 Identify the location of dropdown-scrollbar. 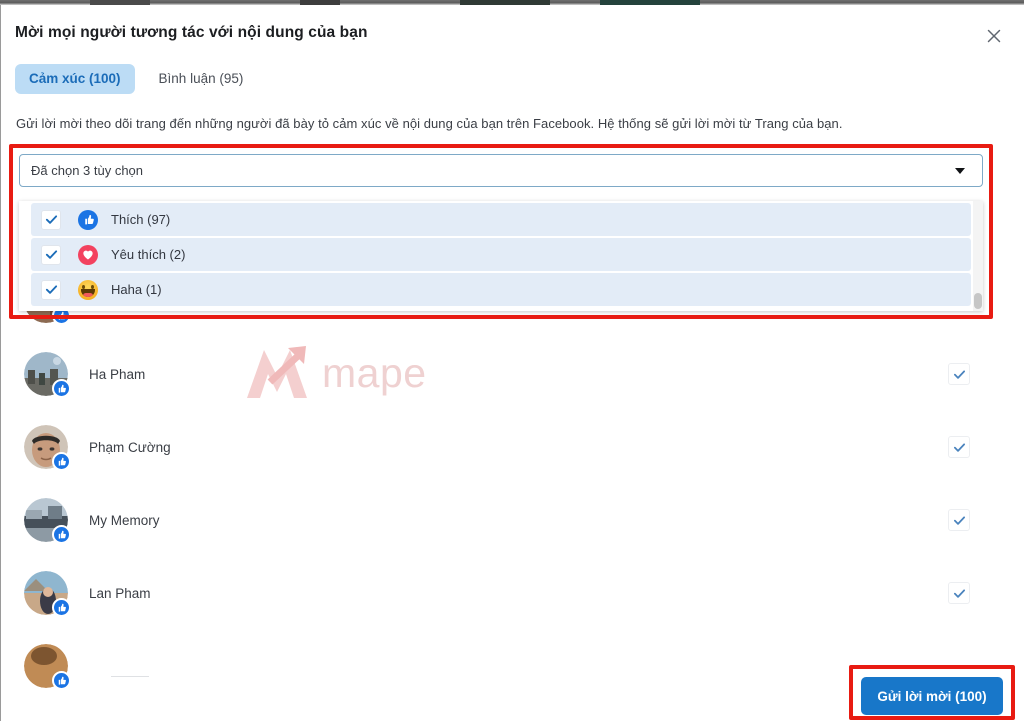
(978, 256).